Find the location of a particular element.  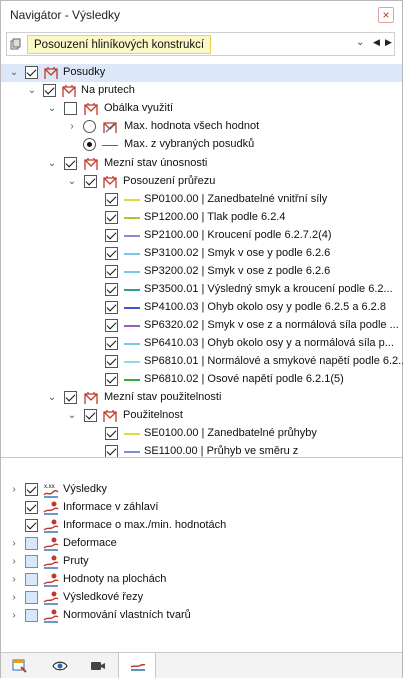

close-button: × is located at coordinates (386, 15).